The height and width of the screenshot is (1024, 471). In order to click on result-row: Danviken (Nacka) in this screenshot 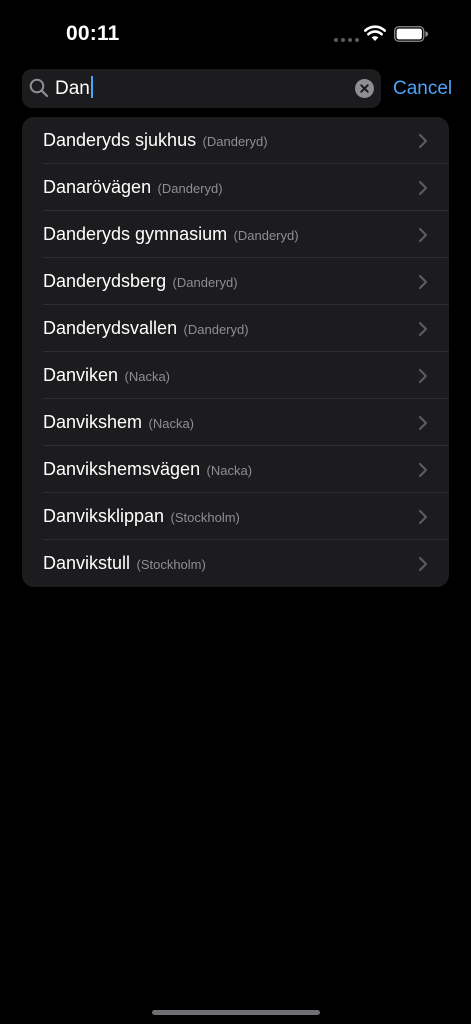, I will do `click(235, 375)`.